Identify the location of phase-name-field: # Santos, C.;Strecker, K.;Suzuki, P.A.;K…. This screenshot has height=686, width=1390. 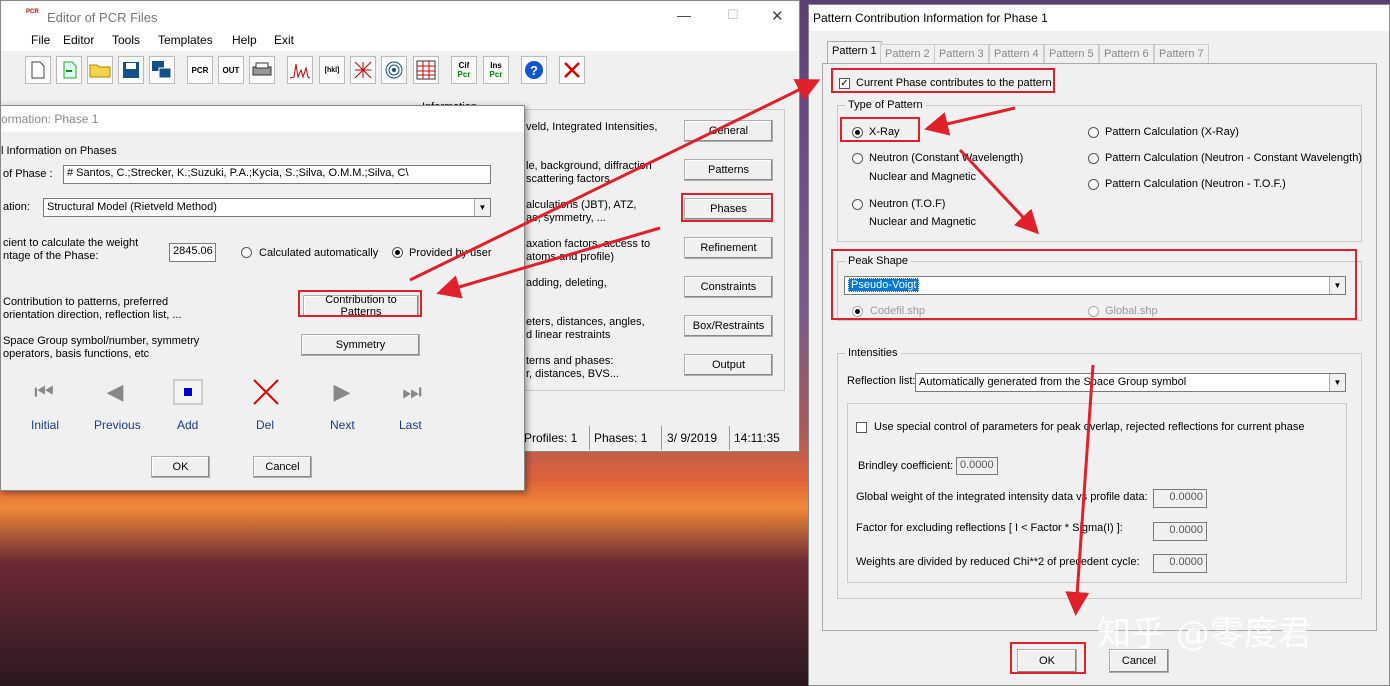
(277, 174).